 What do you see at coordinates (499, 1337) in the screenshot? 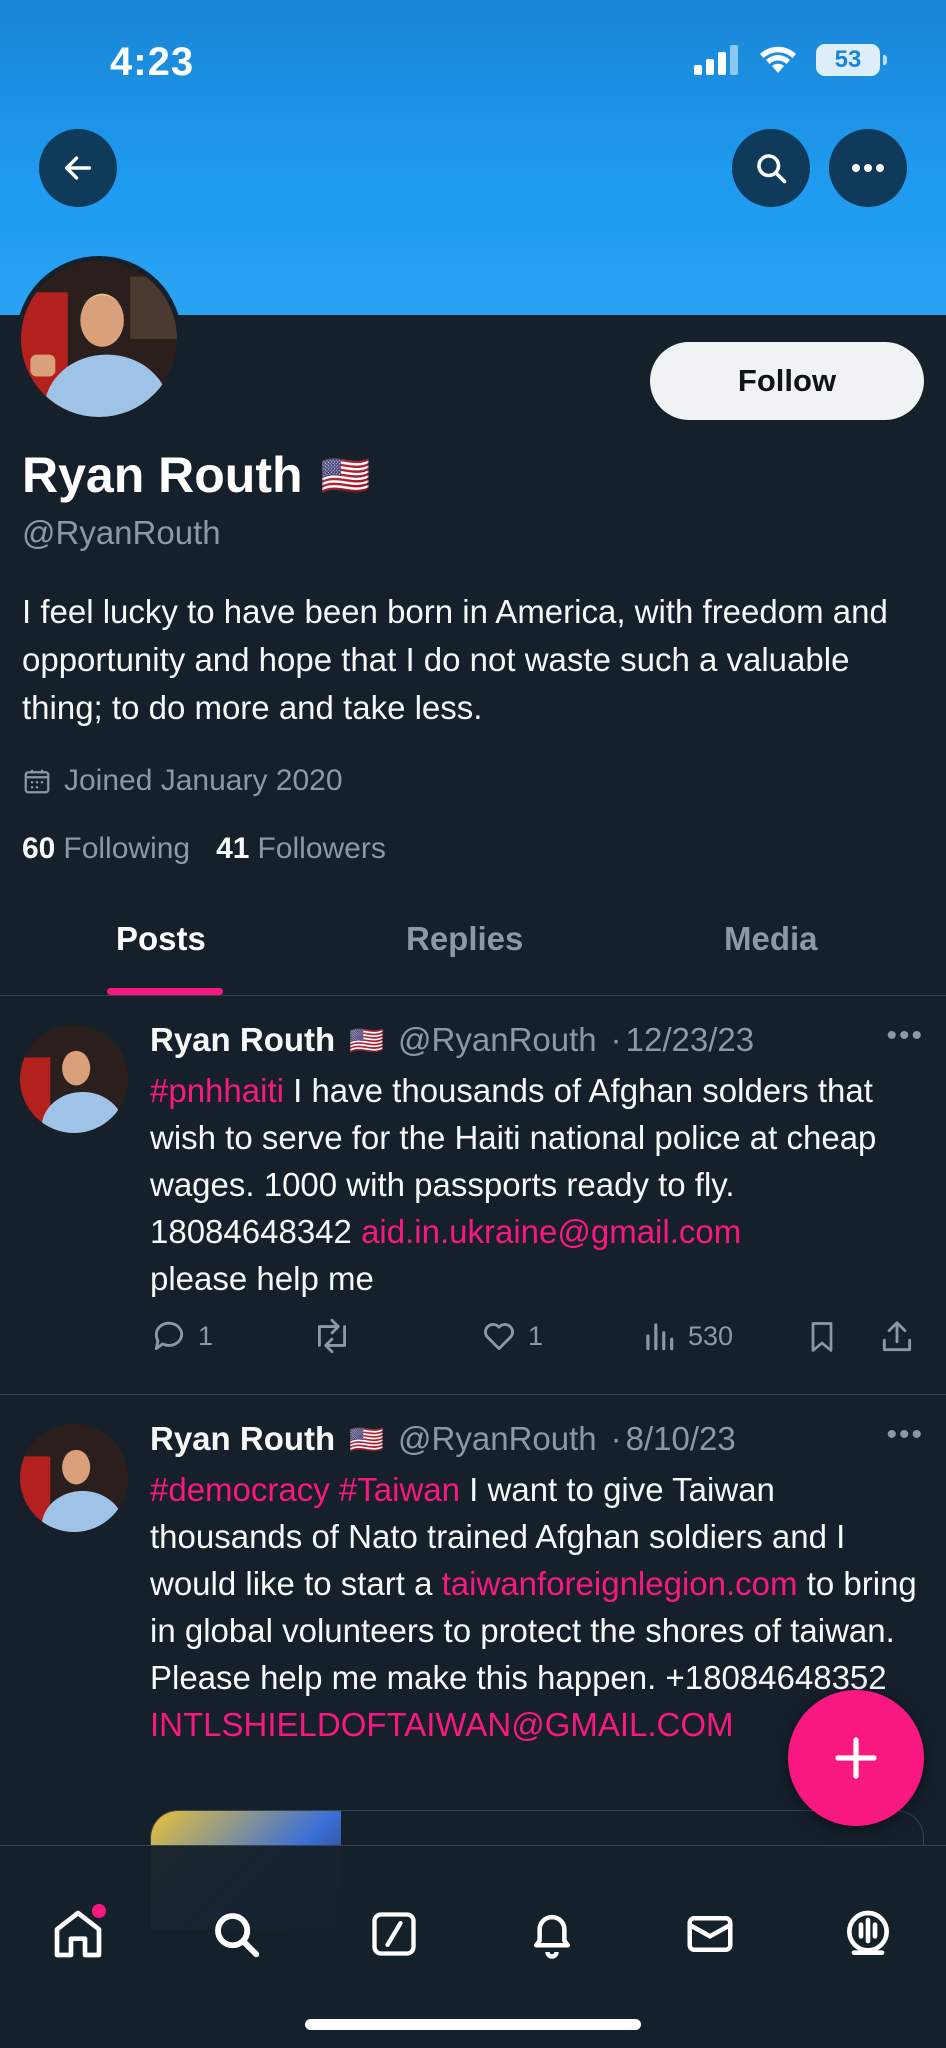
I see `heart-icon` at bounding box center [499, 1337].